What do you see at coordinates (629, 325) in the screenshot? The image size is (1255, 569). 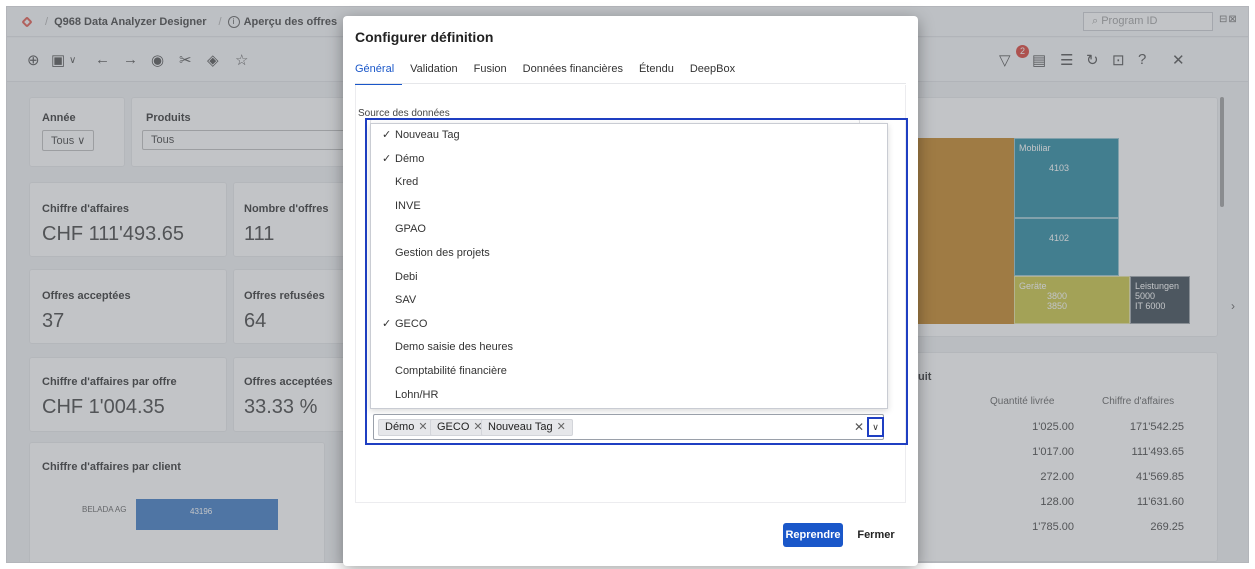 I see `dropdown-option-geco: ✓ GECO` at bounding box center [629, 325].